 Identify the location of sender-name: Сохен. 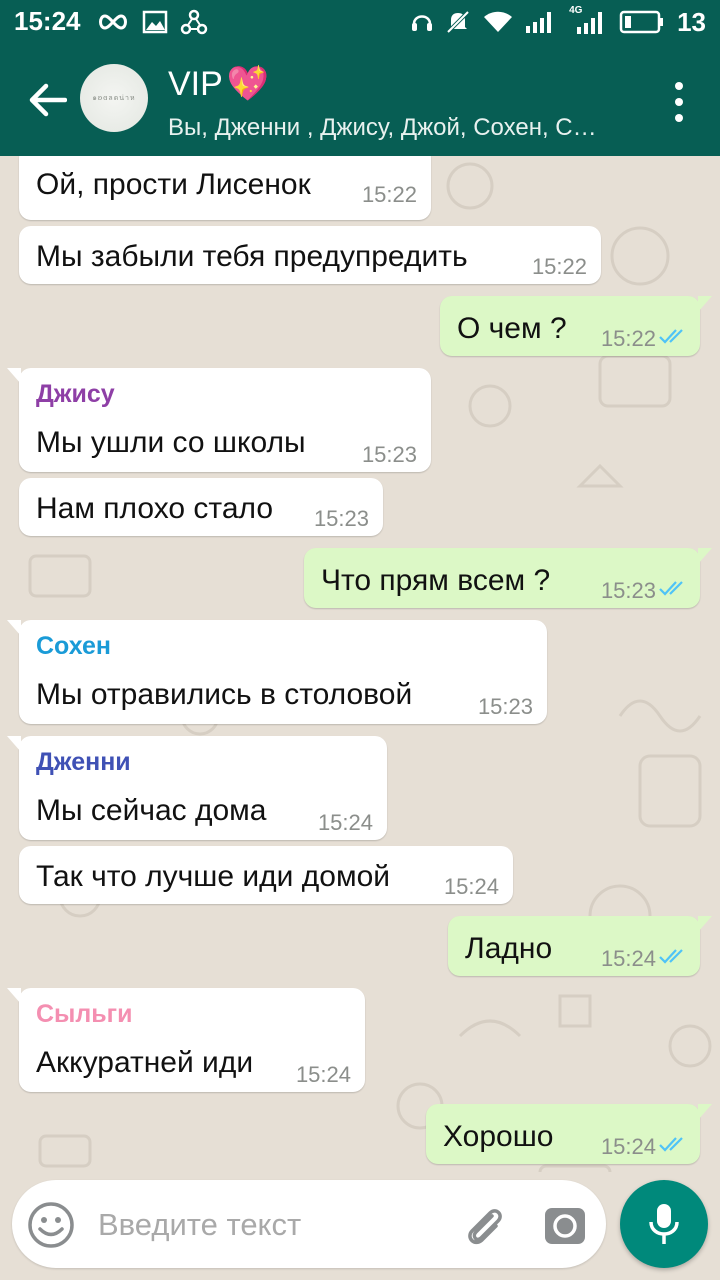
(73, 646).